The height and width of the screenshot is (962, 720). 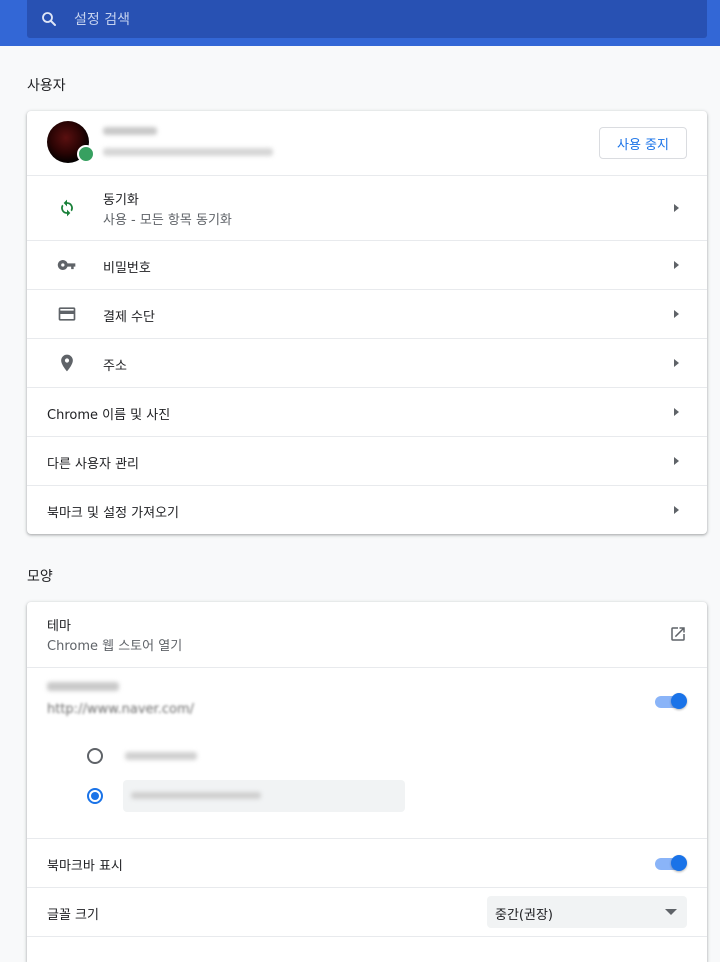 What do you see at coordinates (678, 634) in the screenshot?
I see `open-in-new-icon` at bounding box center [678, 634].